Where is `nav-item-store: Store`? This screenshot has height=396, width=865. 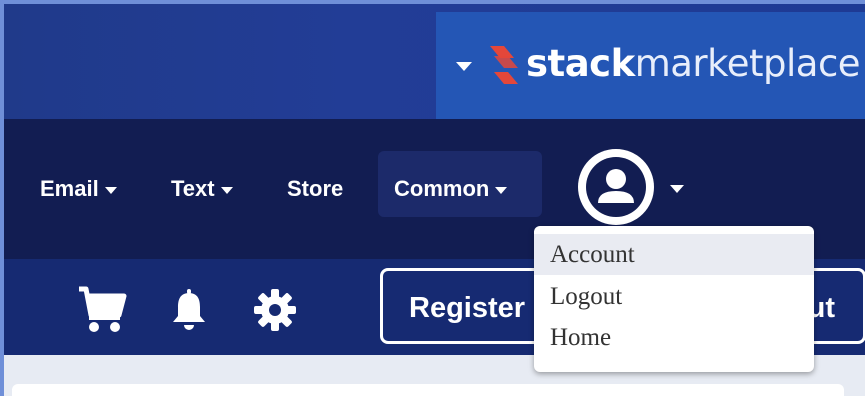
nav-item-store: Store is located at coordinates (315, 189).